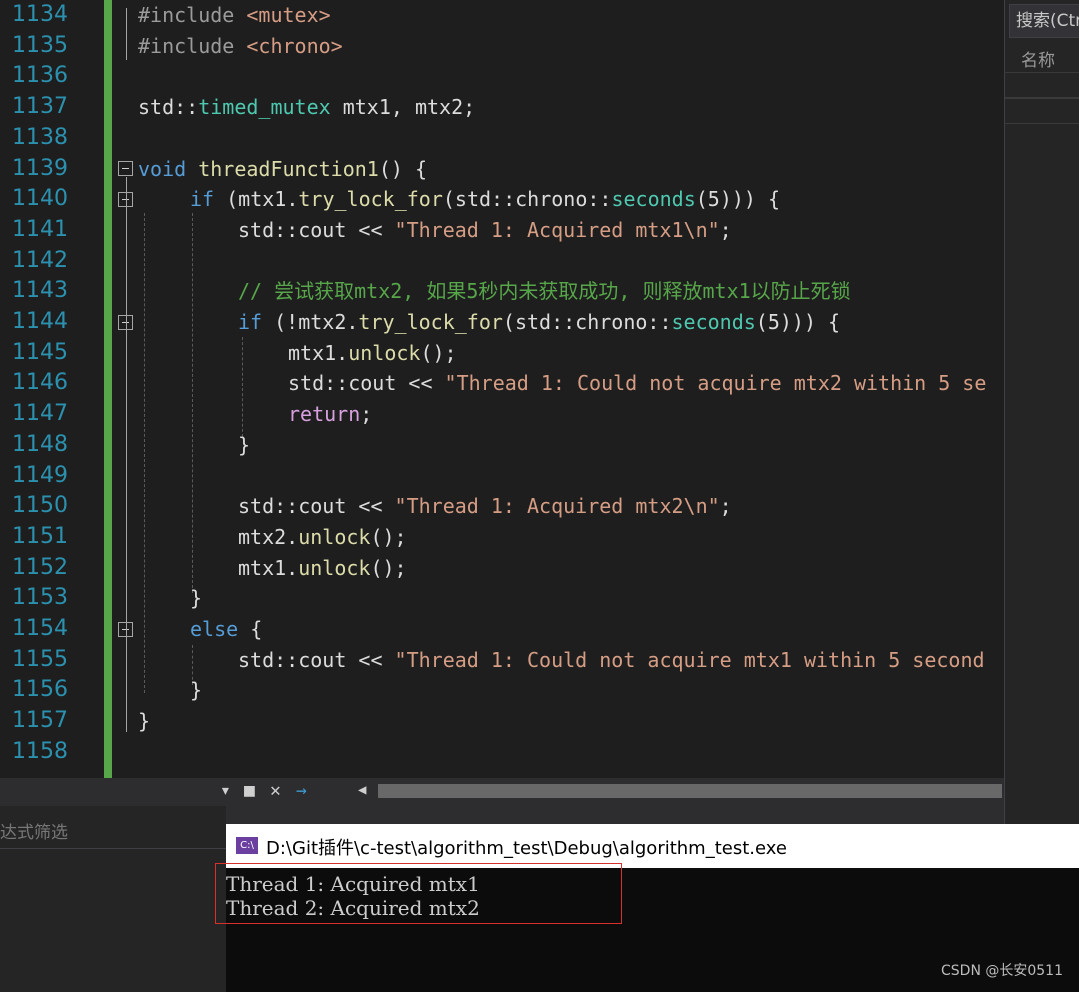 This screenshot has width=1079, height=992. I want to click on fold-toggle-icon, so click(125, 168).